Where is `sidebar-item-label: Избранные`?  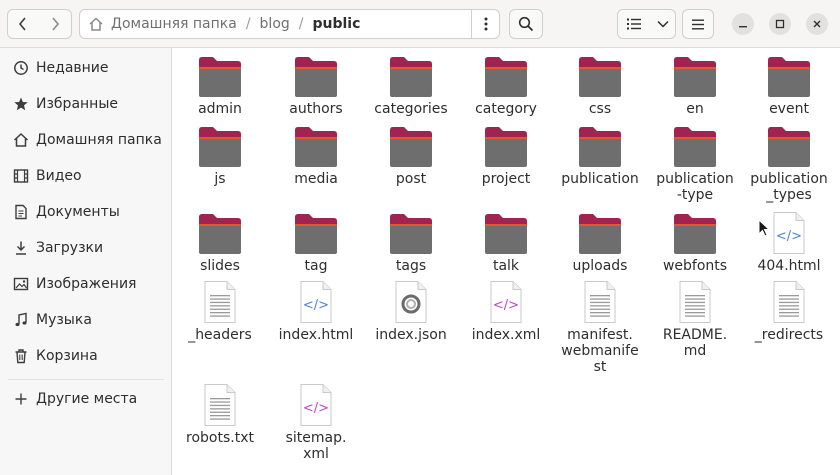
sidebar-item-label: Избранные is located at coordinates (77, 104).